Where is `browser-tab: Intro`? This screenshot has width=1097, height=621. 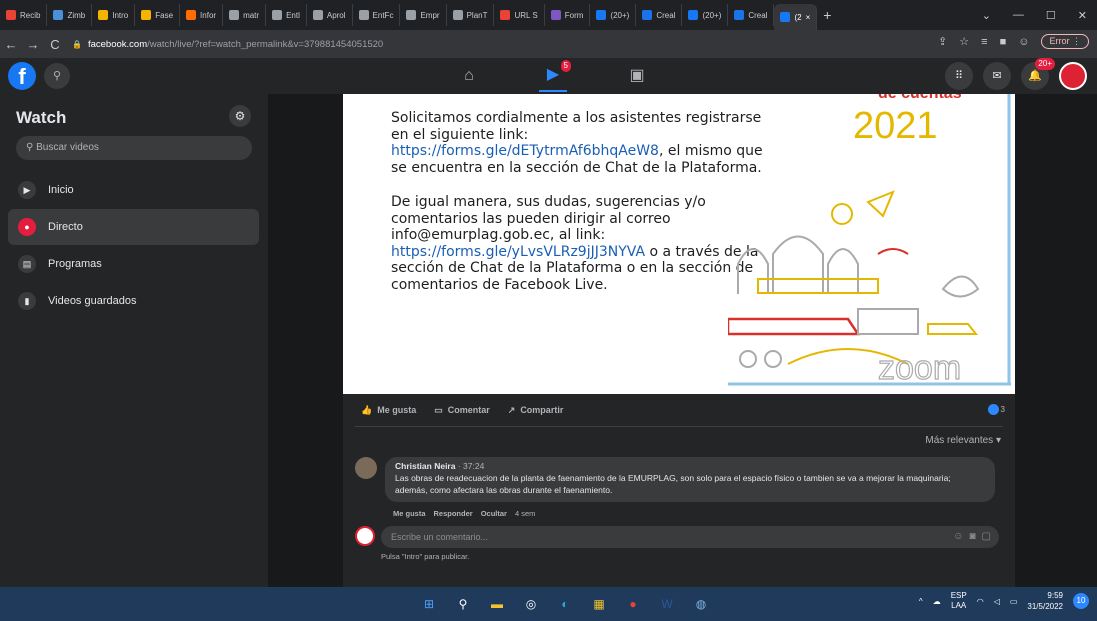
browser-tab: Intro is located at coordinates (114, 15).